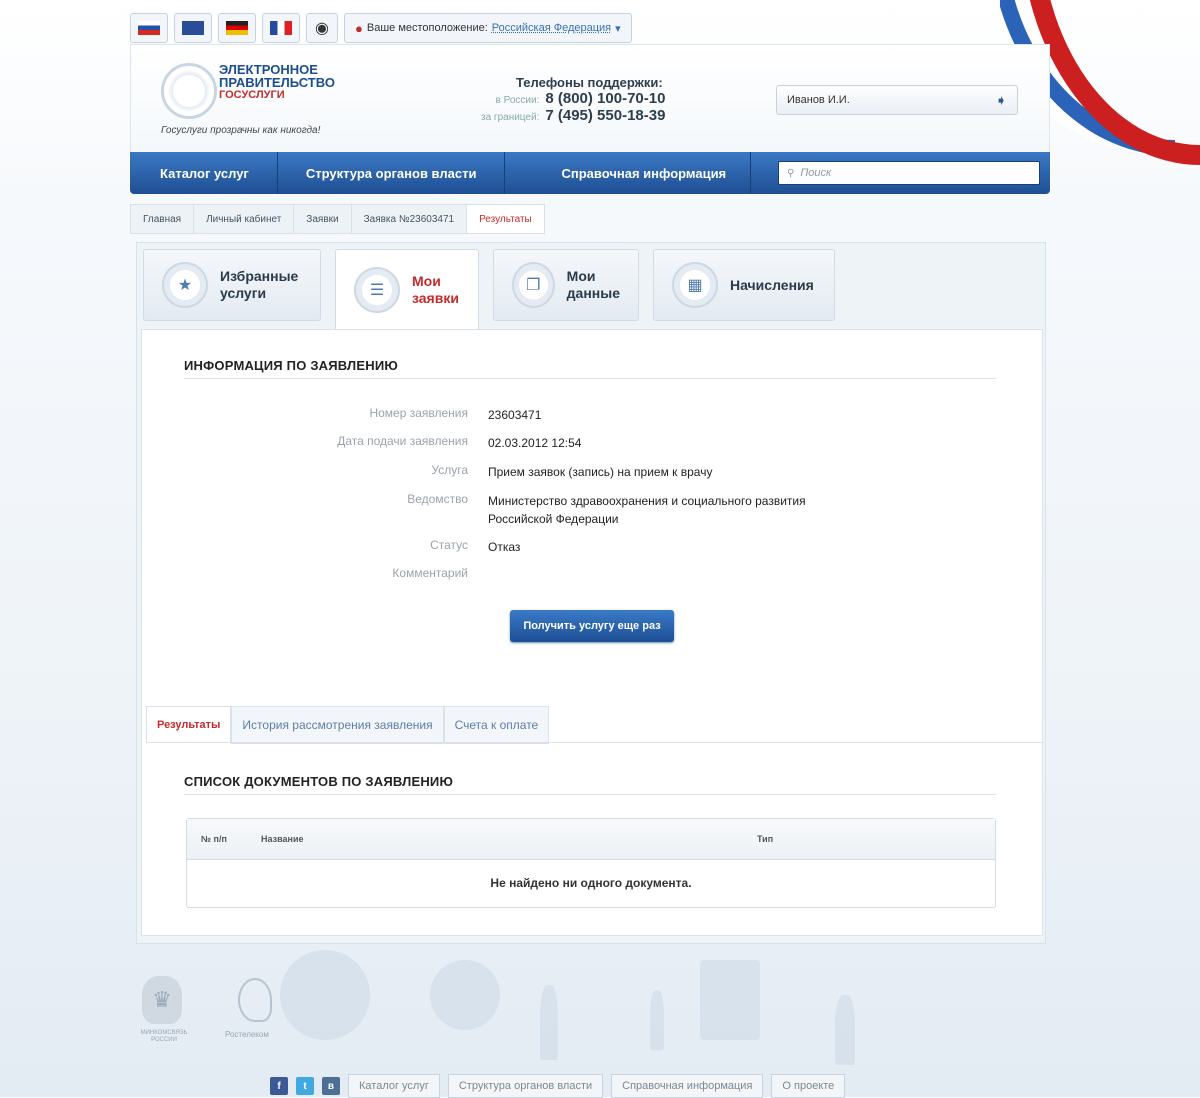  What do you see at coordinates (589, 82) in the screenshot?
I see `support-title: Телефоны поддержки:` at bounding box center [589, 82].